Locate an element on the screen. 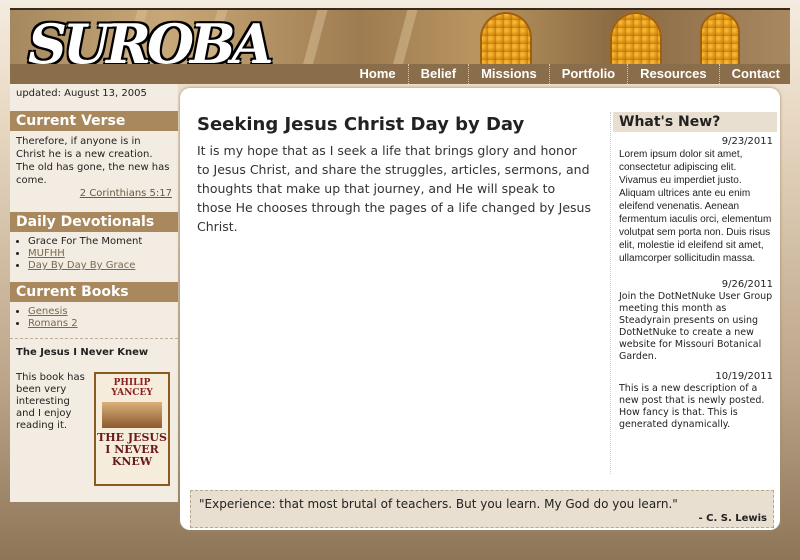  current-verse-heading: Current Verse is located at coordinates (94, 121).